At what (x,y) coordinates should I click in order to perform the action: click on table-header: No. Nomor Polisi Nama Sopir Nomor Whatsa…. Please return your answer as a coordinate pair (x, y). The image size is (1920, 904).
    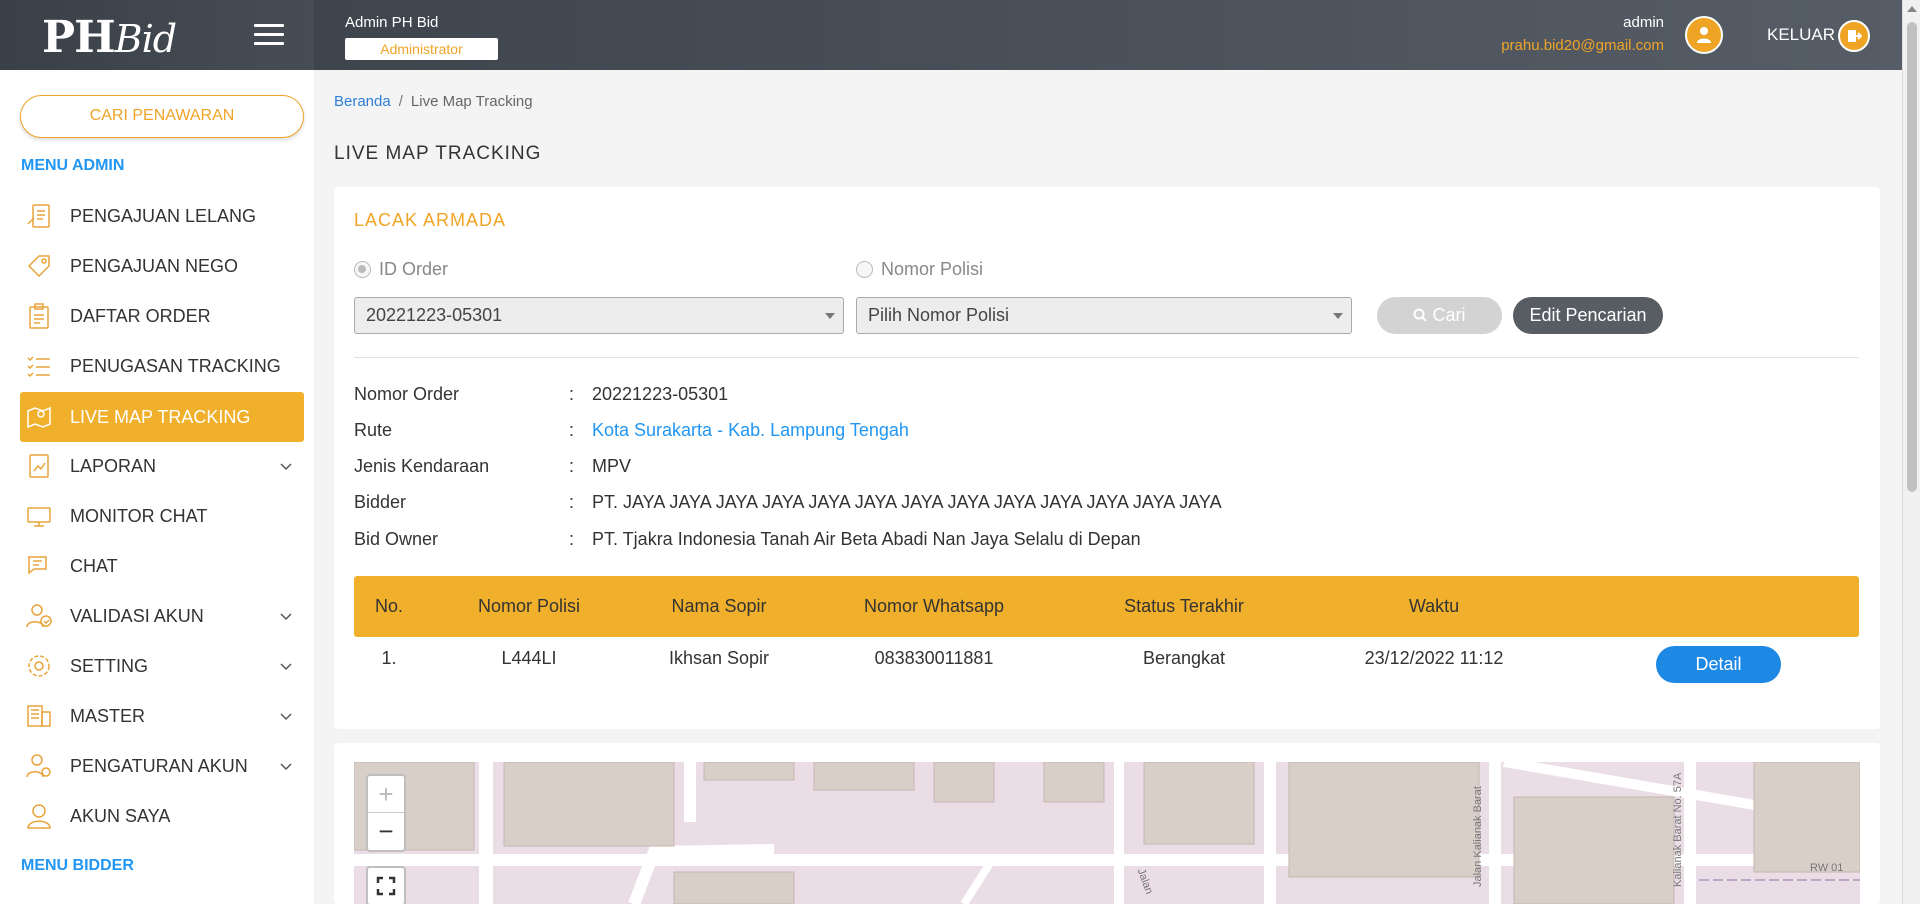
    Looking at the image, I should click on (1106, 606).